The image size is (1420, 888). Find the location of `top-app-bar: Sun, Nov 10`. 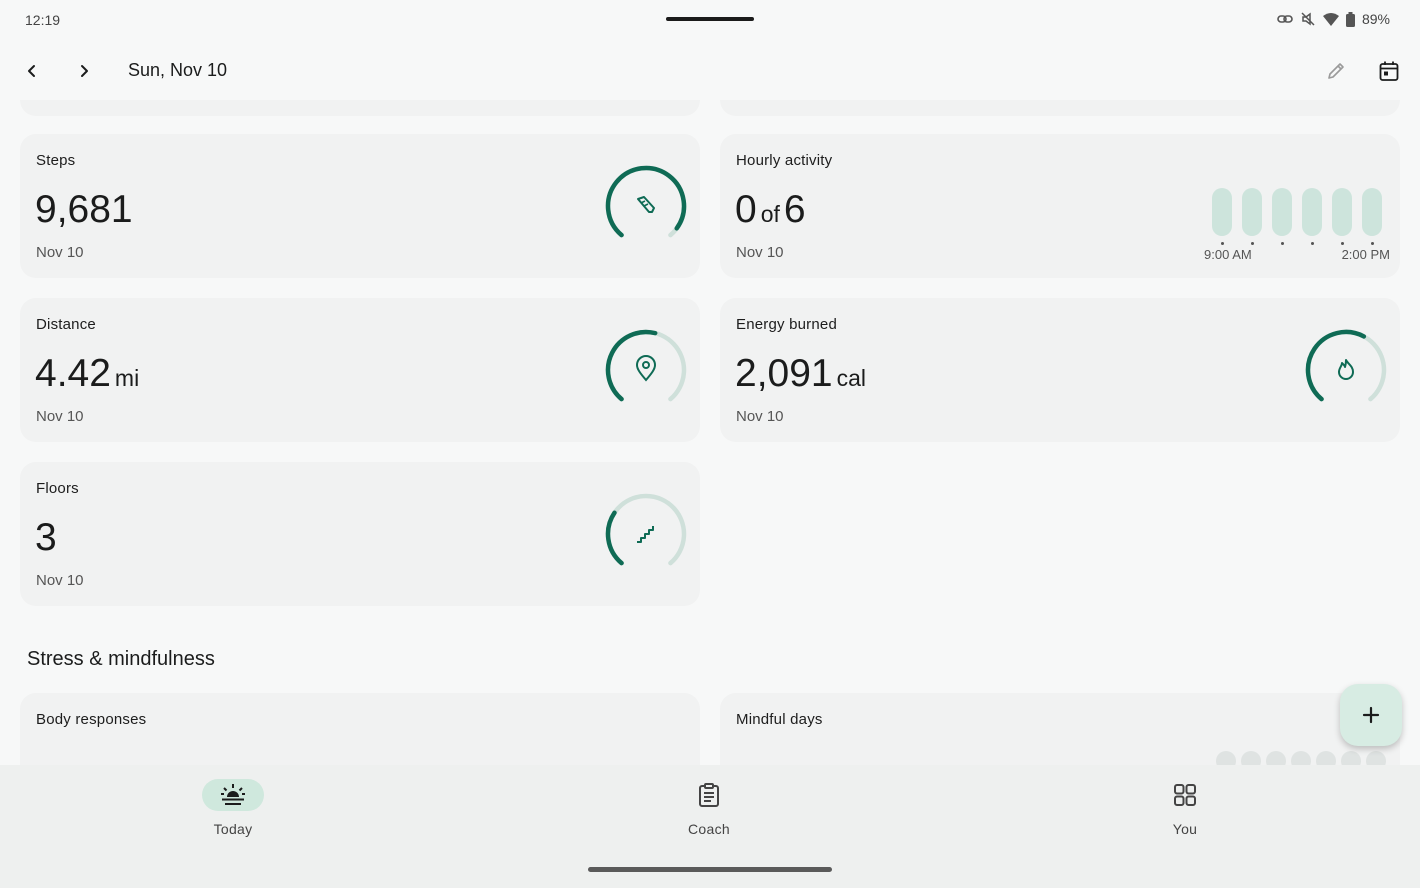

top-app-bar: Sun, Nov 10 is located at coordinates (710, 71).